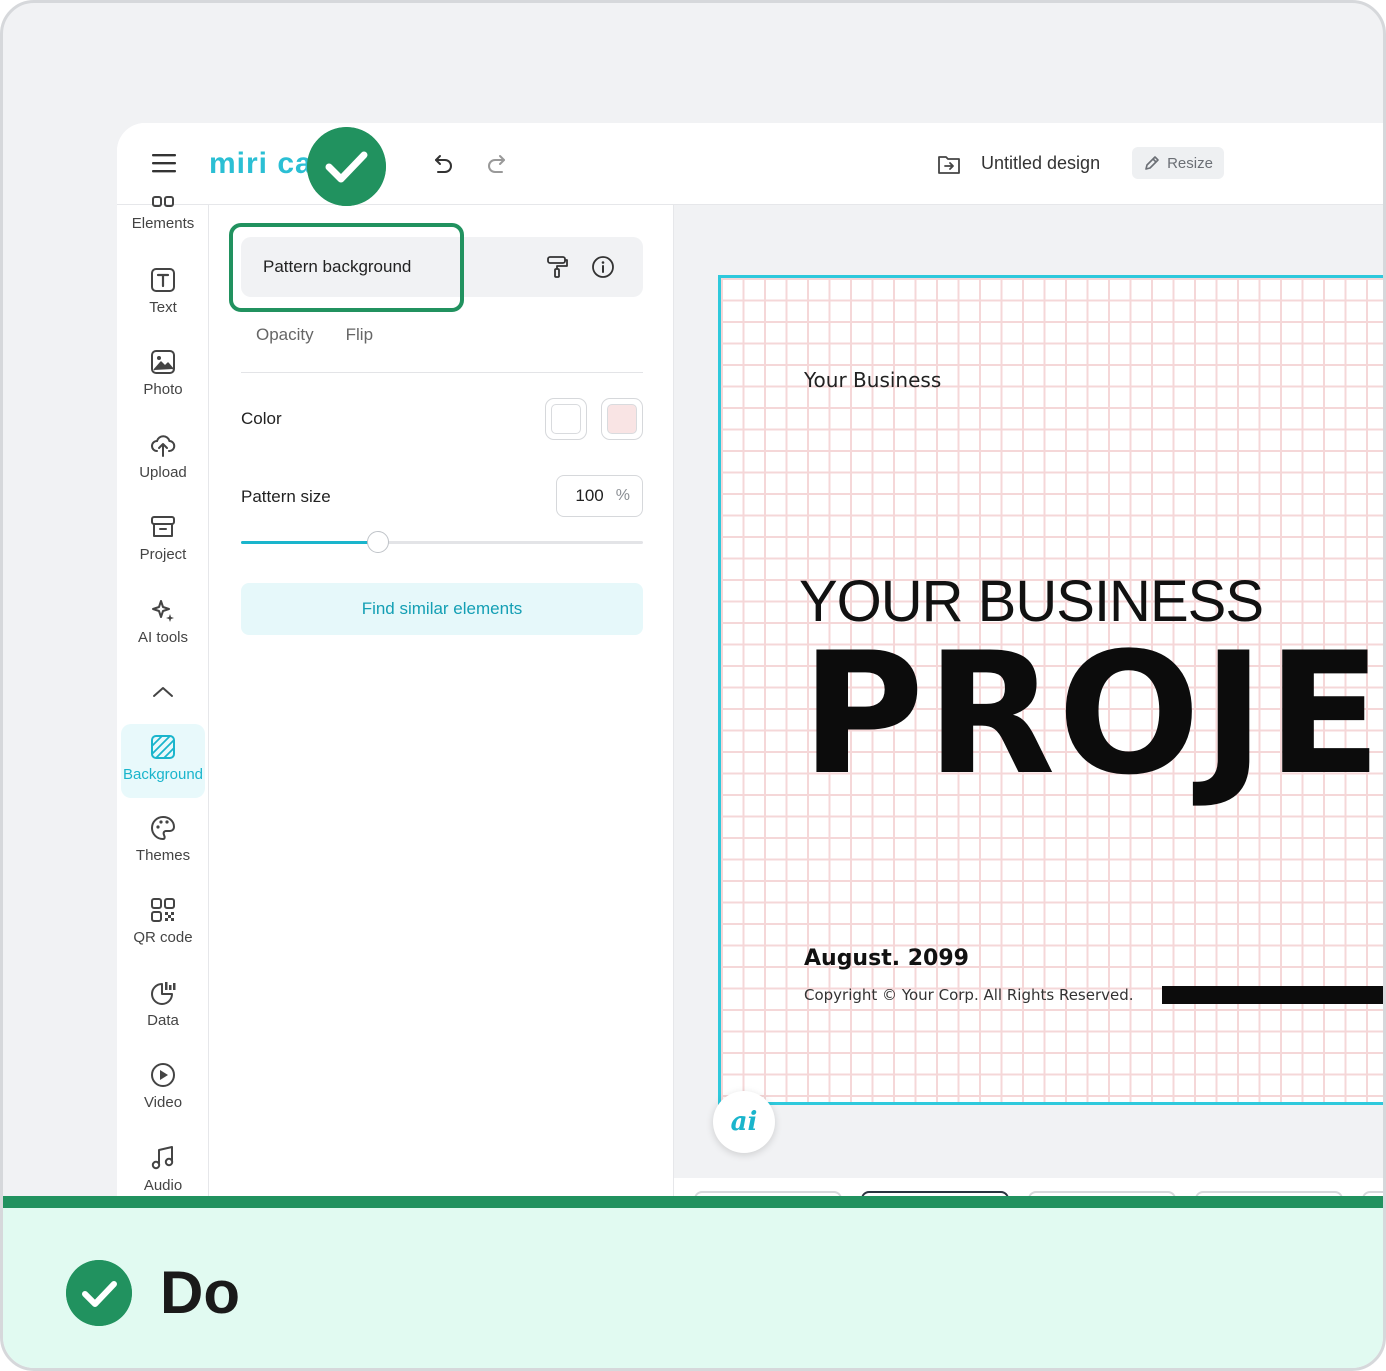  Describe the element at coordinates (346, 267) in the screenshot. I see `highlight-box` at that location.